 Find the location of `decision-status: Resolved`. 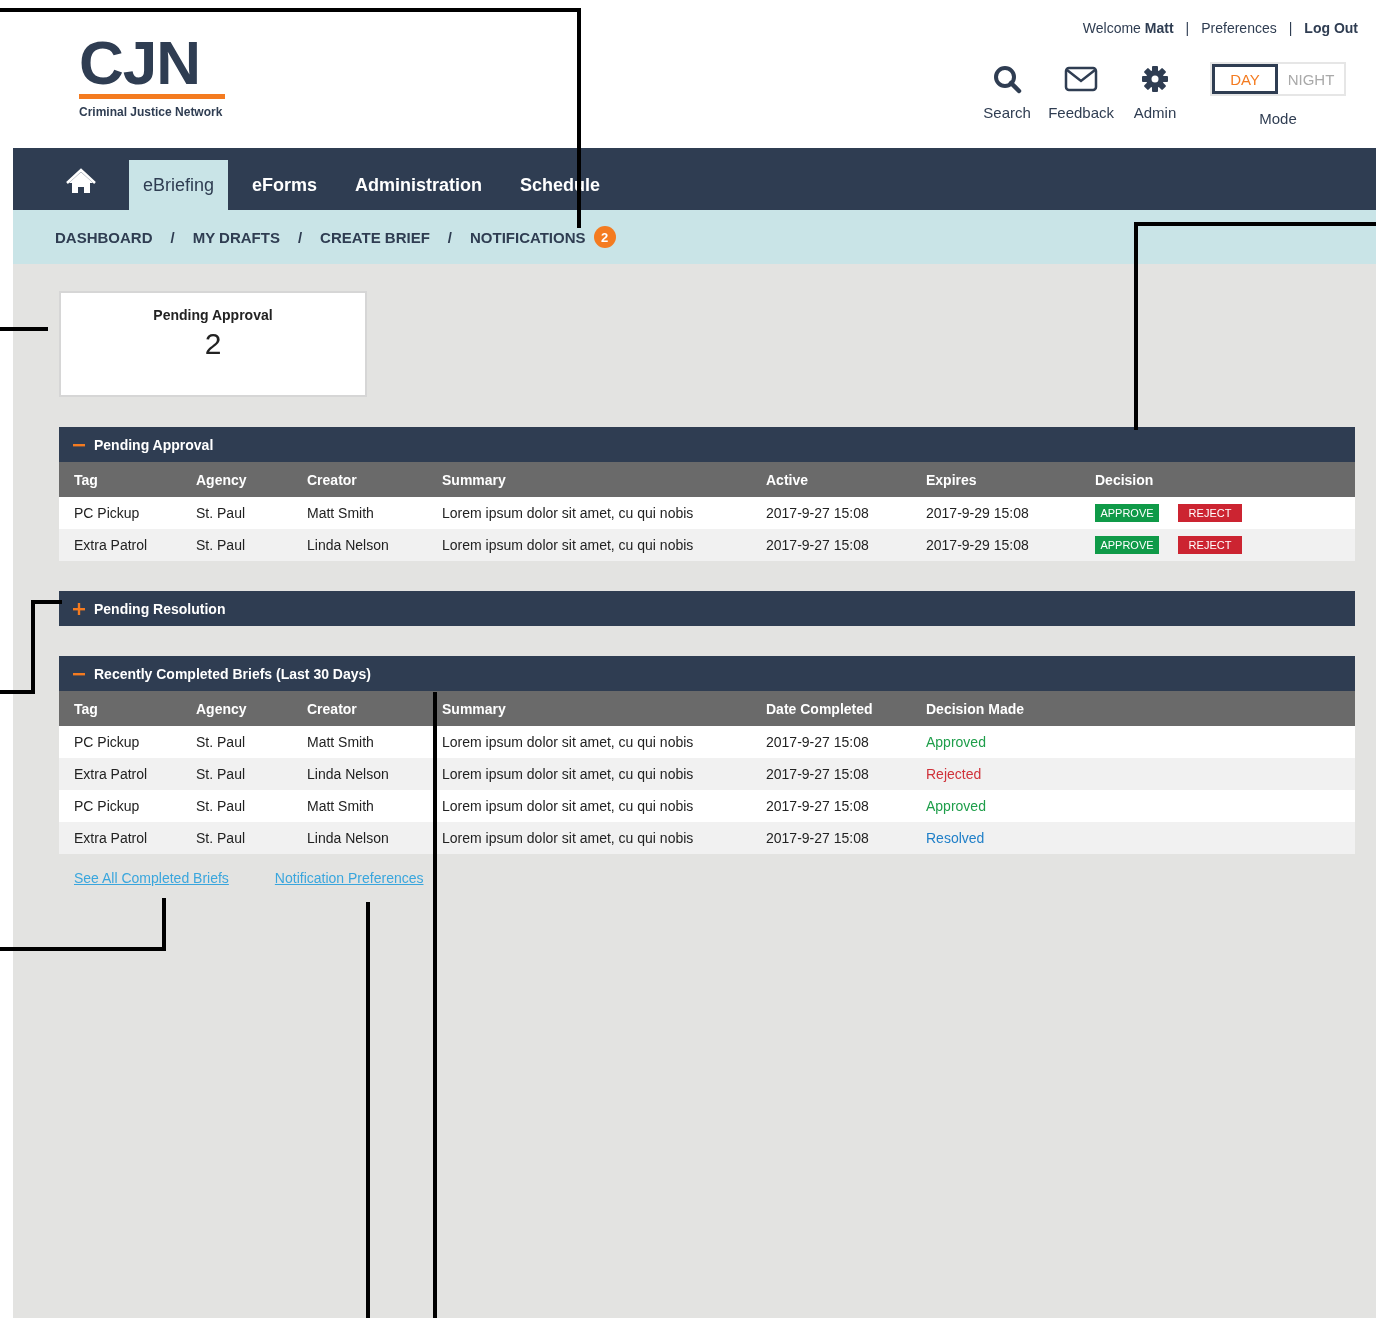

decision-status: Resolved is located at coordinates (956, 838).